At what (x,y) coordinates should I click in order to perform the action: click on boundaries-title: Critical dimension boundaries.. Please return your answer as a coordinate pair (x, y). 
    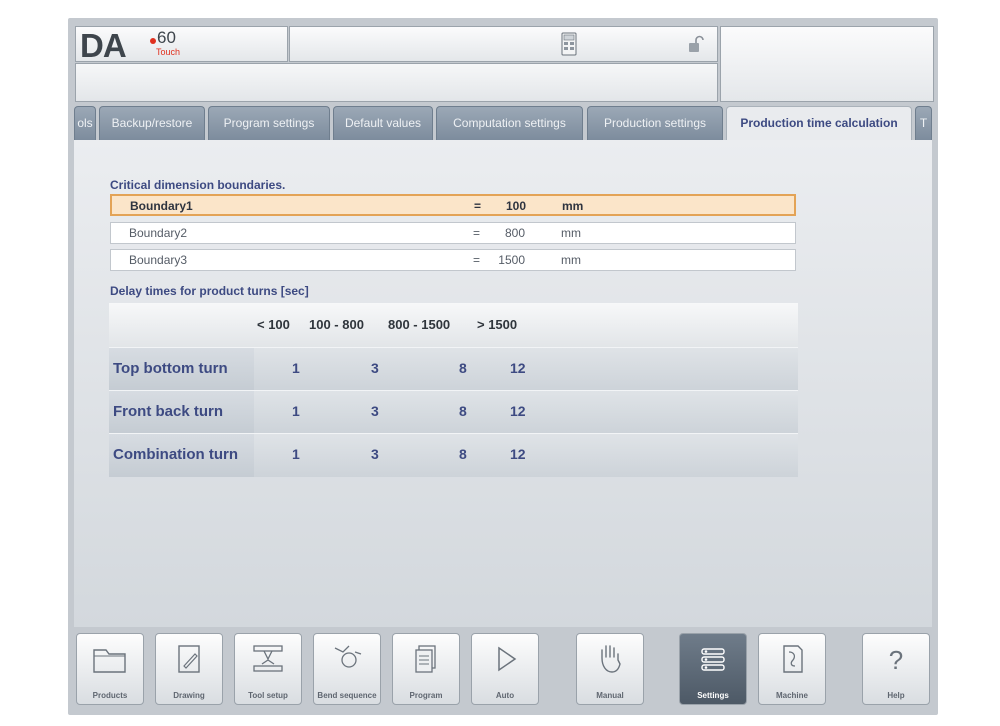
    Looking at the image, I should click on (198, 185).